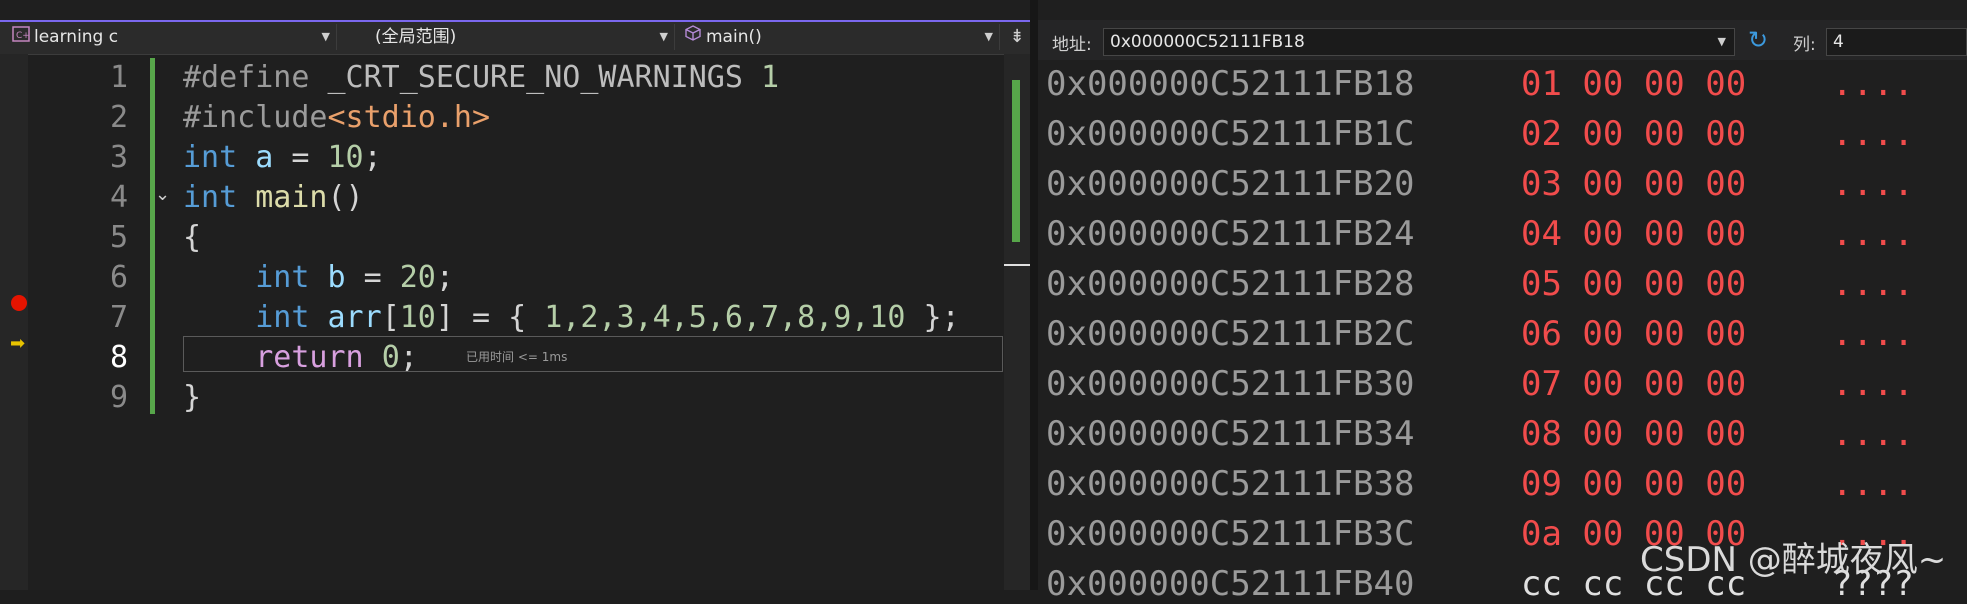 This screenshot has width=1967, height=604. I want to click on code-line: int main(), so click(273, 198).